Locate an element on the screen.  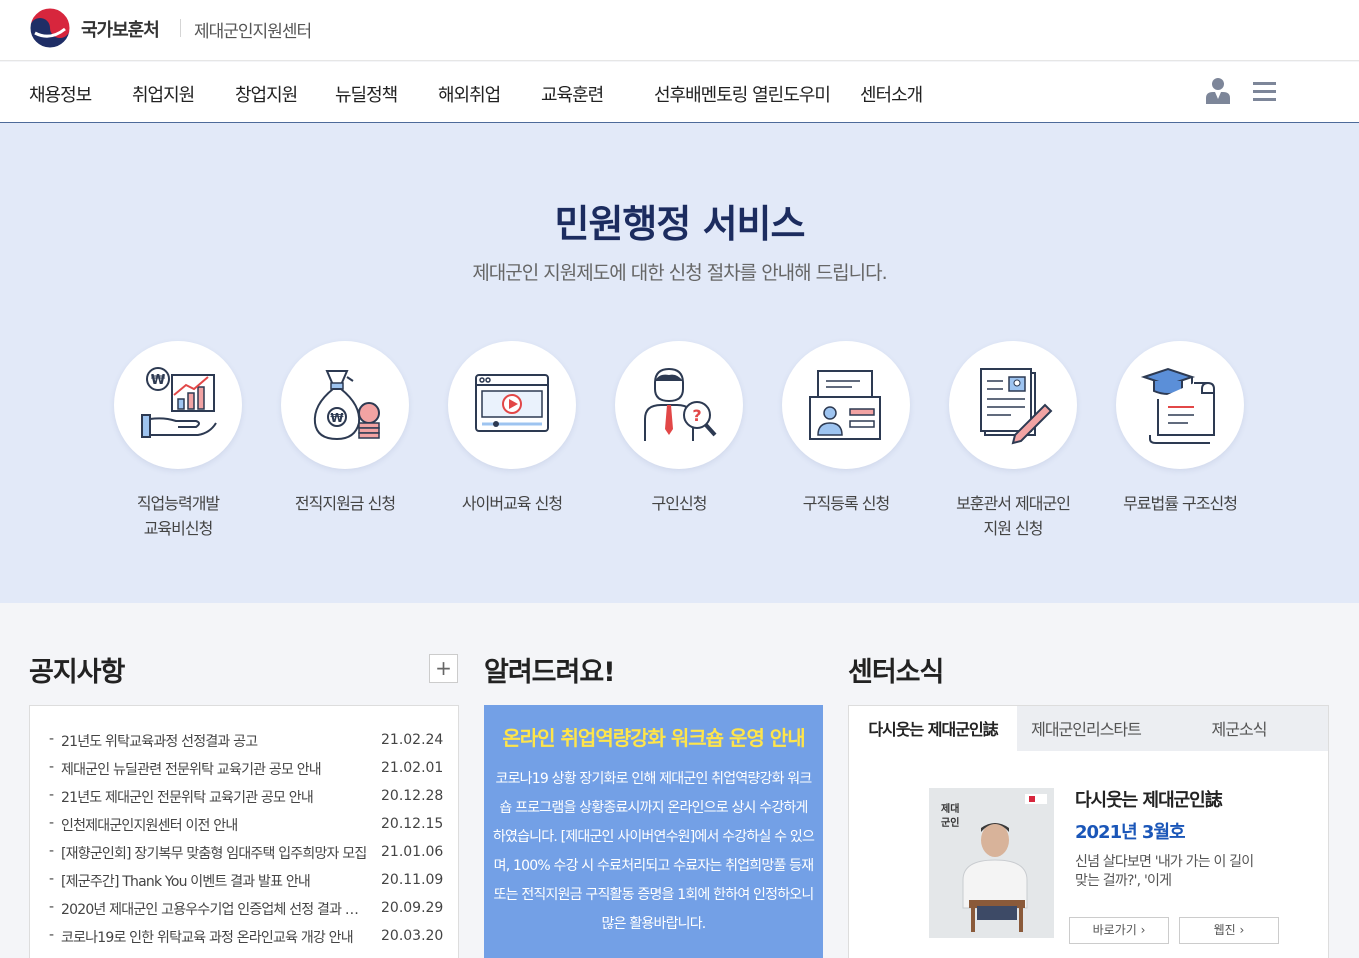
notice-item-title: [제군주간] Thank You 이벤트 결과 발표 안내 is located at coordinates (214, 881).